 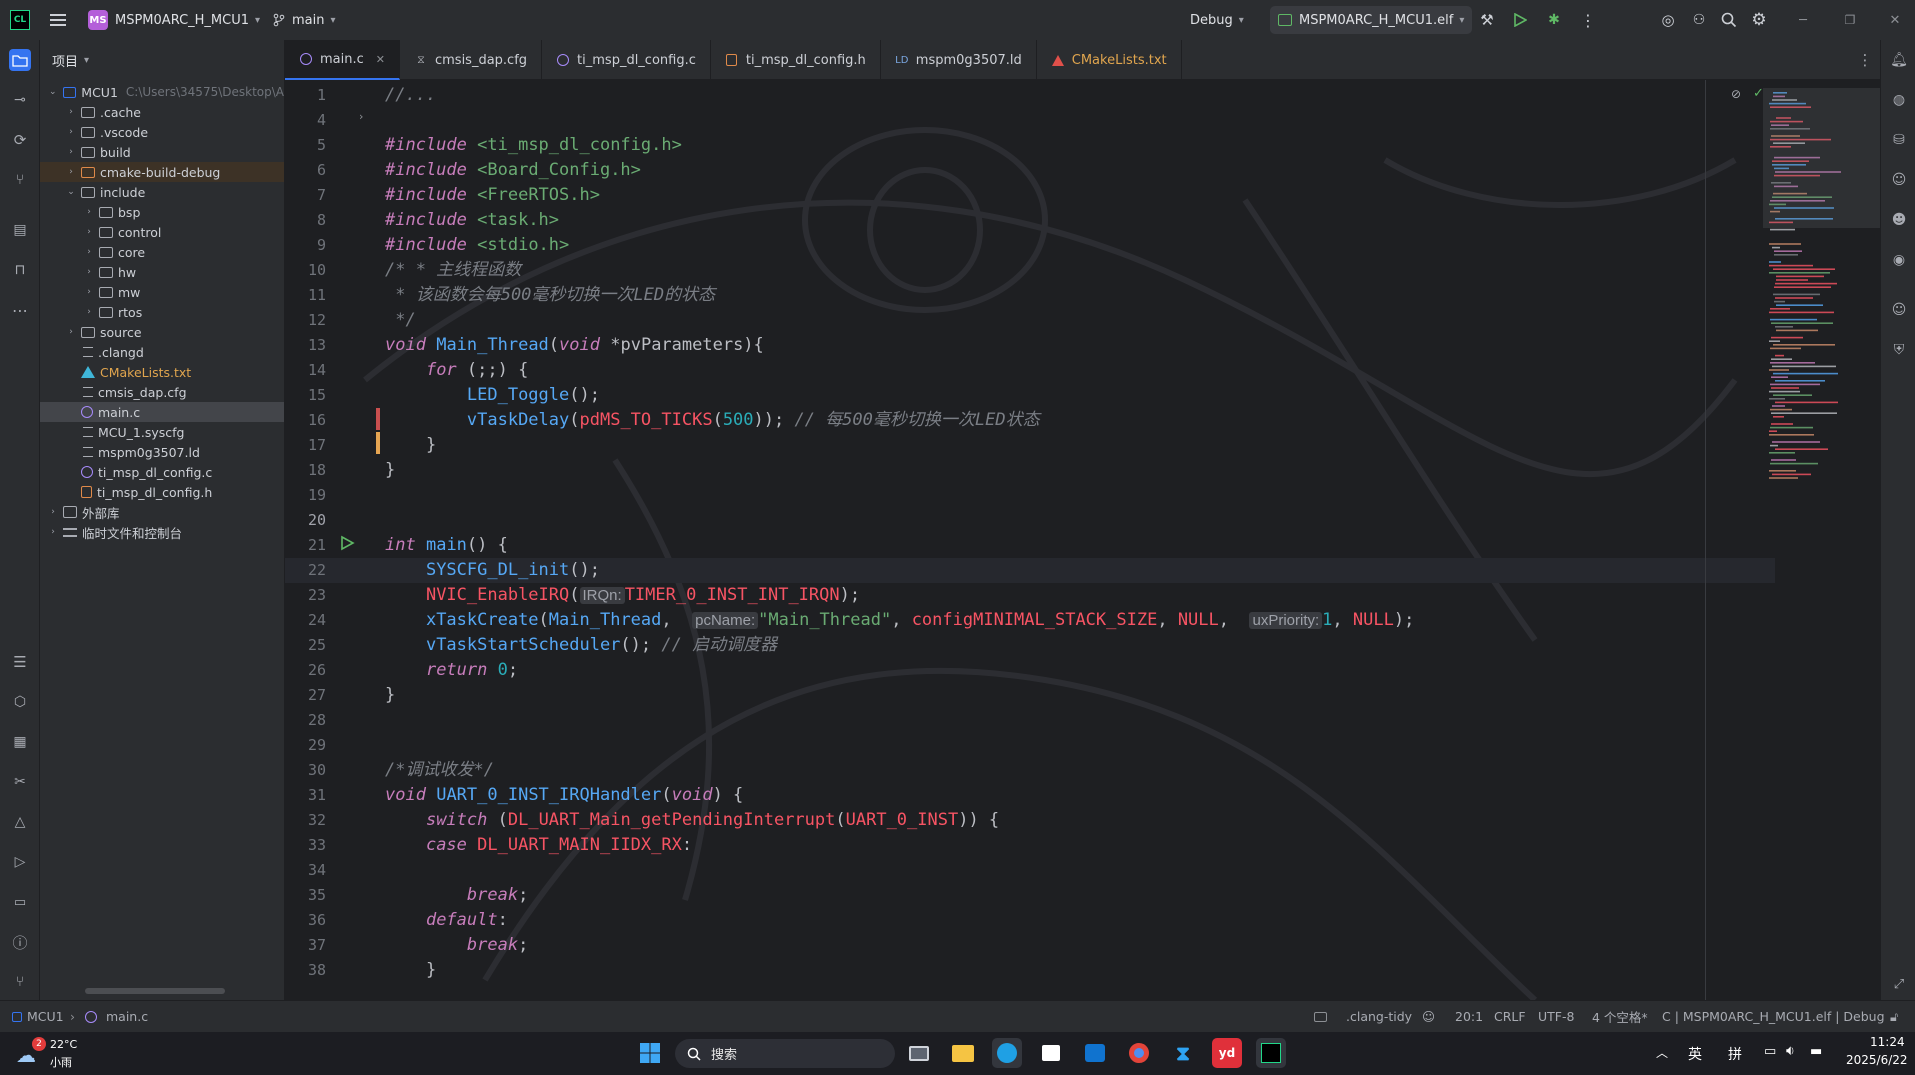 What do you see at coordinates (20, 60) in the screenshot?
I see `project-folder-icon` at bounding box center [20, 60].